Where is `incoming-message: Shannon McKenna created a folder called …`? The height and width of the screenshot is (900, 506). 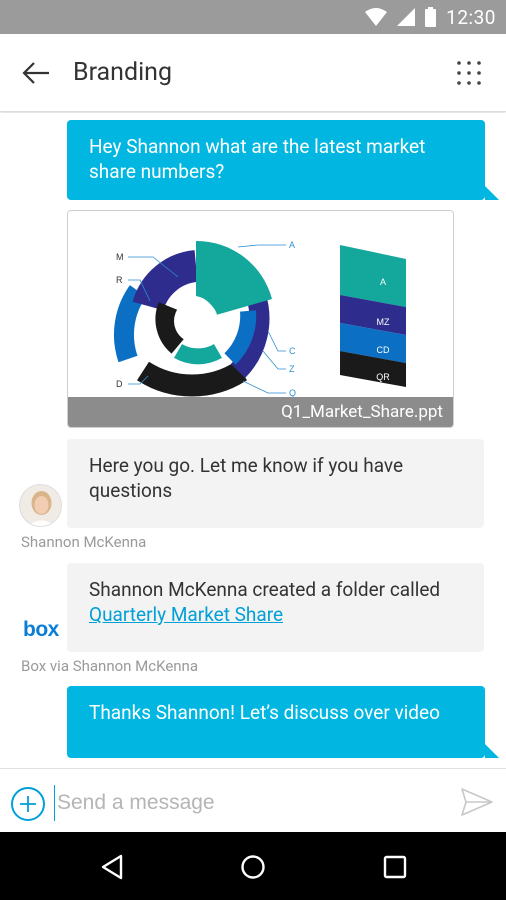 incoming-message: Shannon McKenna created a folder called … is located at coordinates (275, 607).